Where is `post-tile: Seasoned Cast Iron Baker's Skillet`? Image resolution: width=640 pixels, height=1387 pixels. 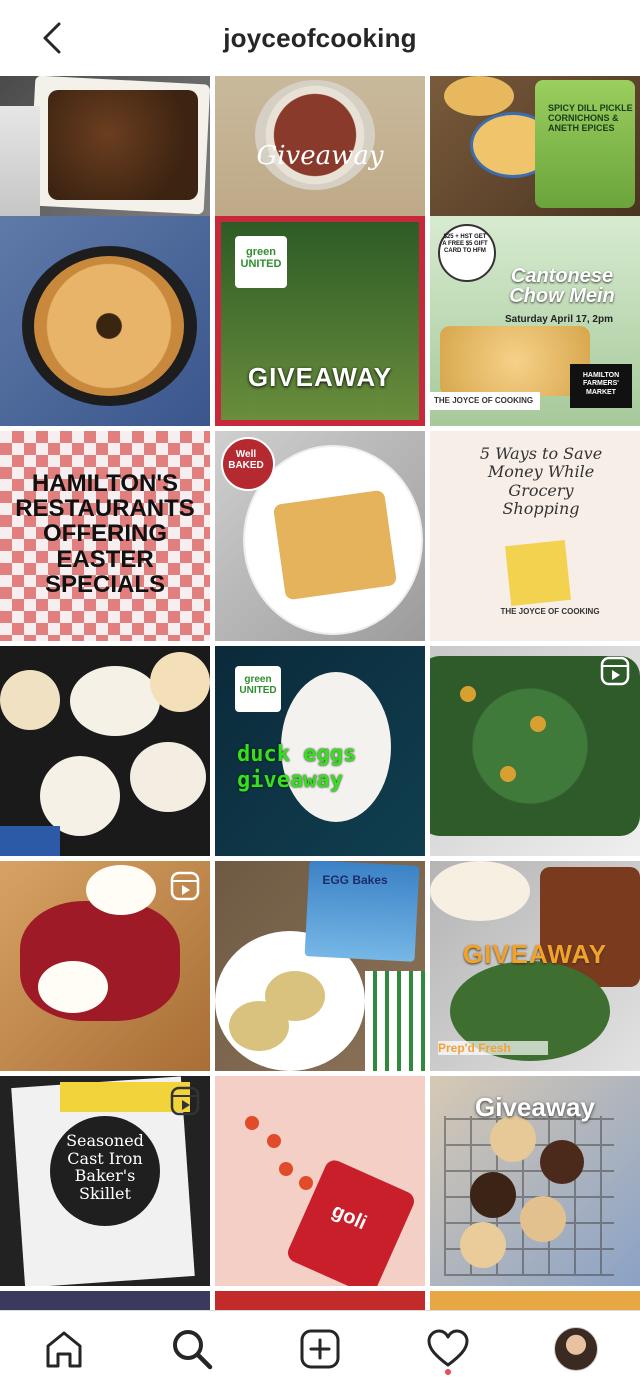 post-tile: Seasoned Cast Iron Baker's Skillet is located at coordinates (105, 1181).